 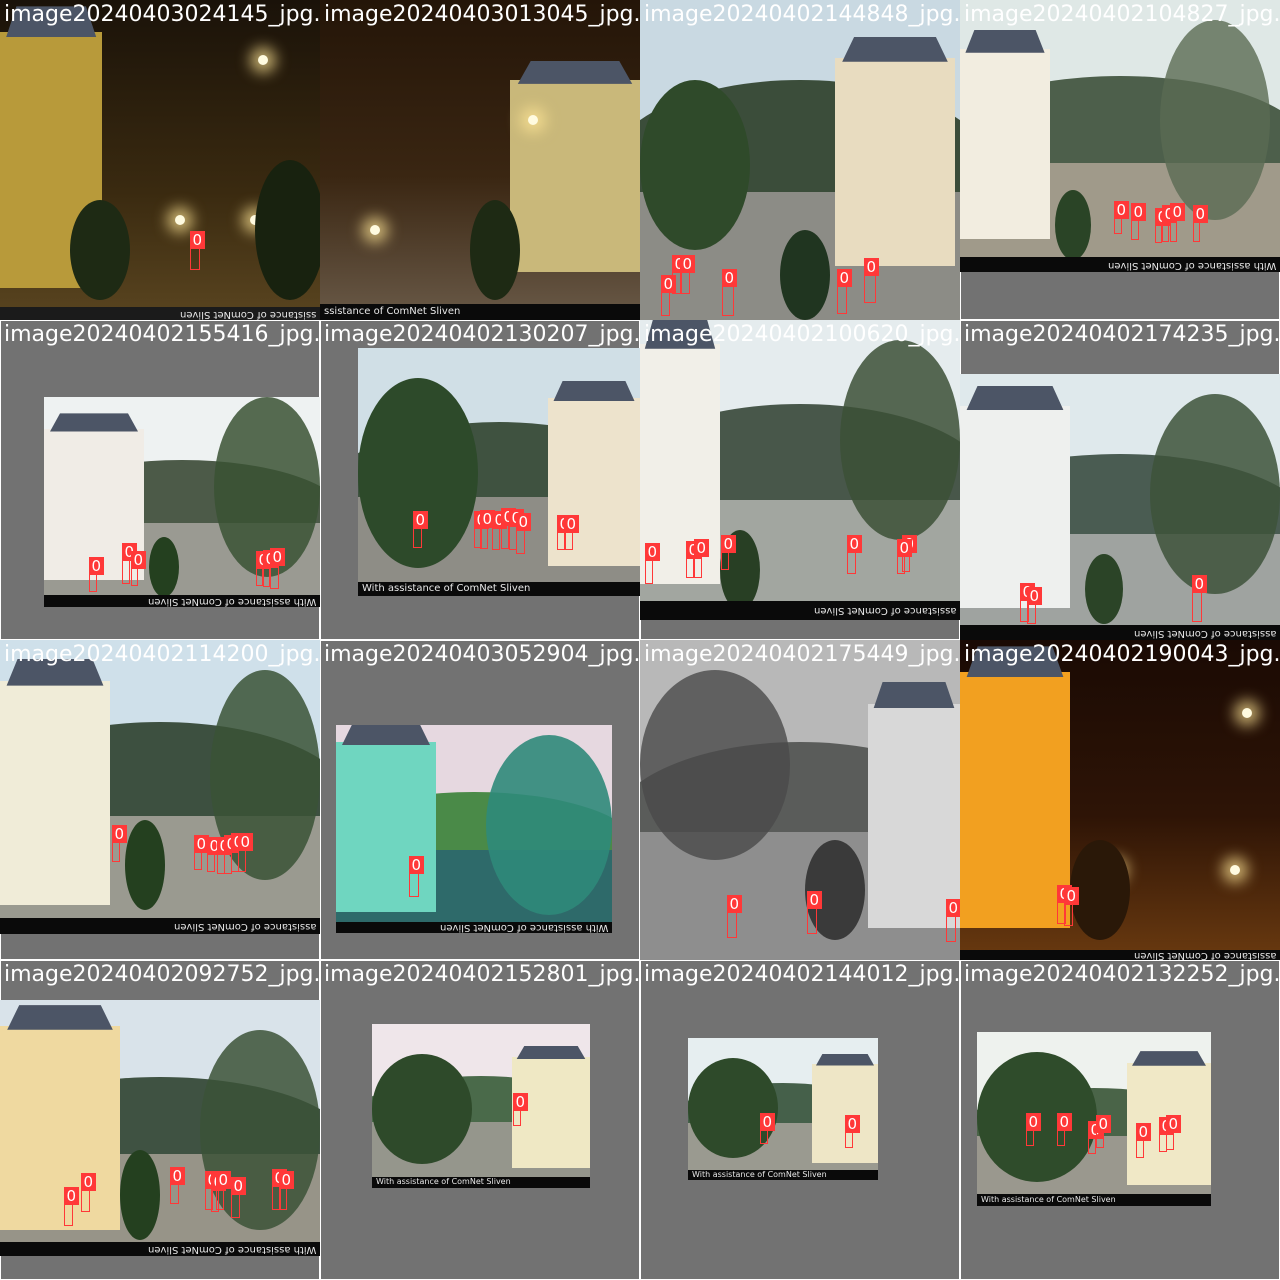 What do you see at coordinates (244, 926) in the screenshot?
I see `watermark: assistance of ComNet Sliven` at bounding box center [244, 926].